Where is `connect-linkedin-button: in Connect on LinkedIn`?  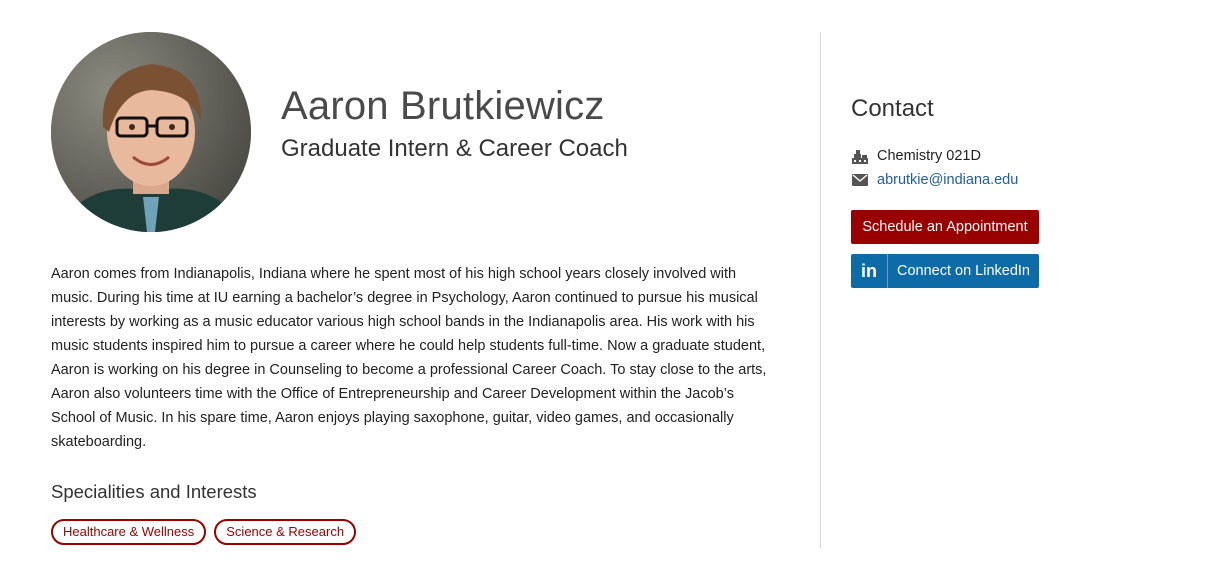 connect-linkedin-button: in Connect on LinkedIn is located at coordinates (945, 271).